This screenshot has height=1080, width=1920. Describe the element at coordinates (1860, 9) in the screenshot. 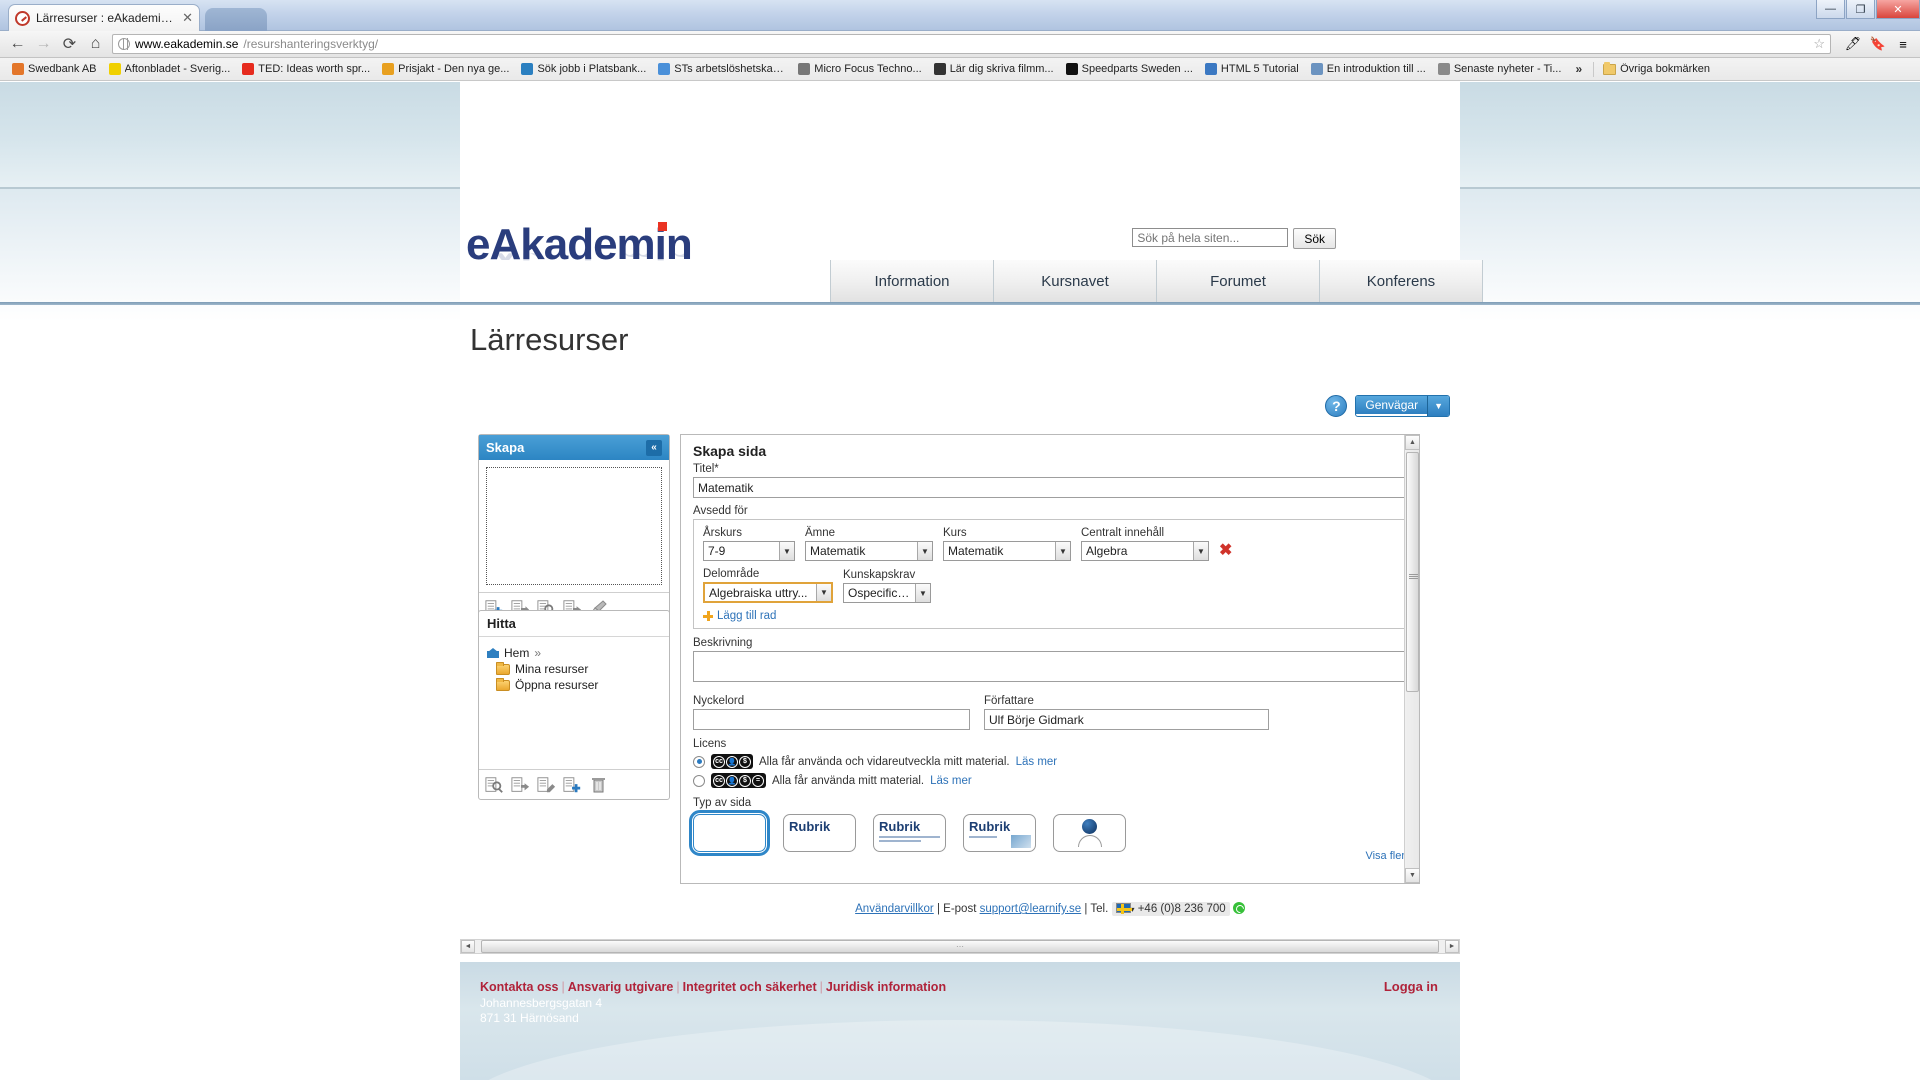

I see `maximize-button: ❐` at that location.